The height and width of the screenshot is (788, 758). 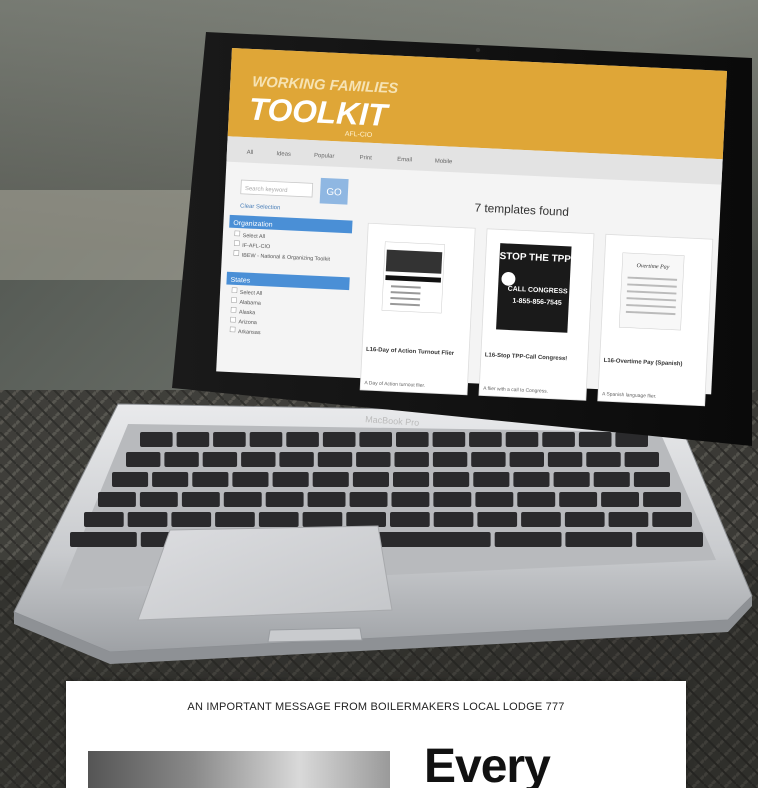 What do you see at coordinates (359, 135) in the screenshot?
I see `banner-sub: AFL-CIO` at bounding box center [359, 135].